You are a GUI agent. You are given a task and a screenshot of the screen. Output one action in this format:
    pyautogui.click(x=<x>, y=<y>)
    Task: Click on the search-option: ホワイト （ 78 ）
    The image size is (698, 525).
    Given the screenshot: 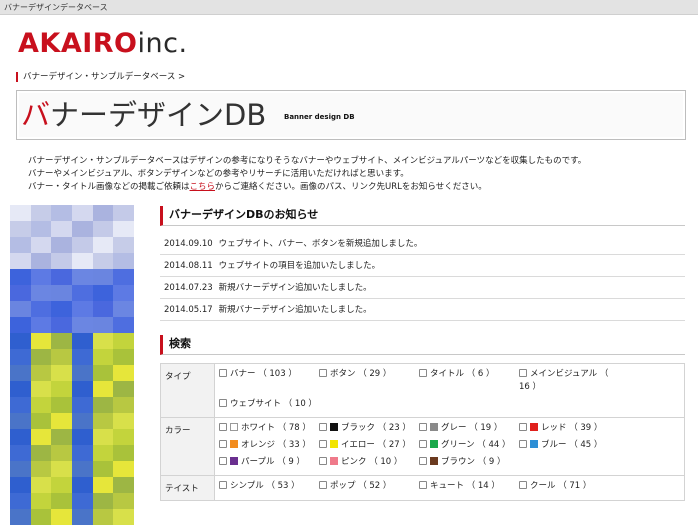 What is the action you would take?
    pyautogui.click(x=269, y=428)
    